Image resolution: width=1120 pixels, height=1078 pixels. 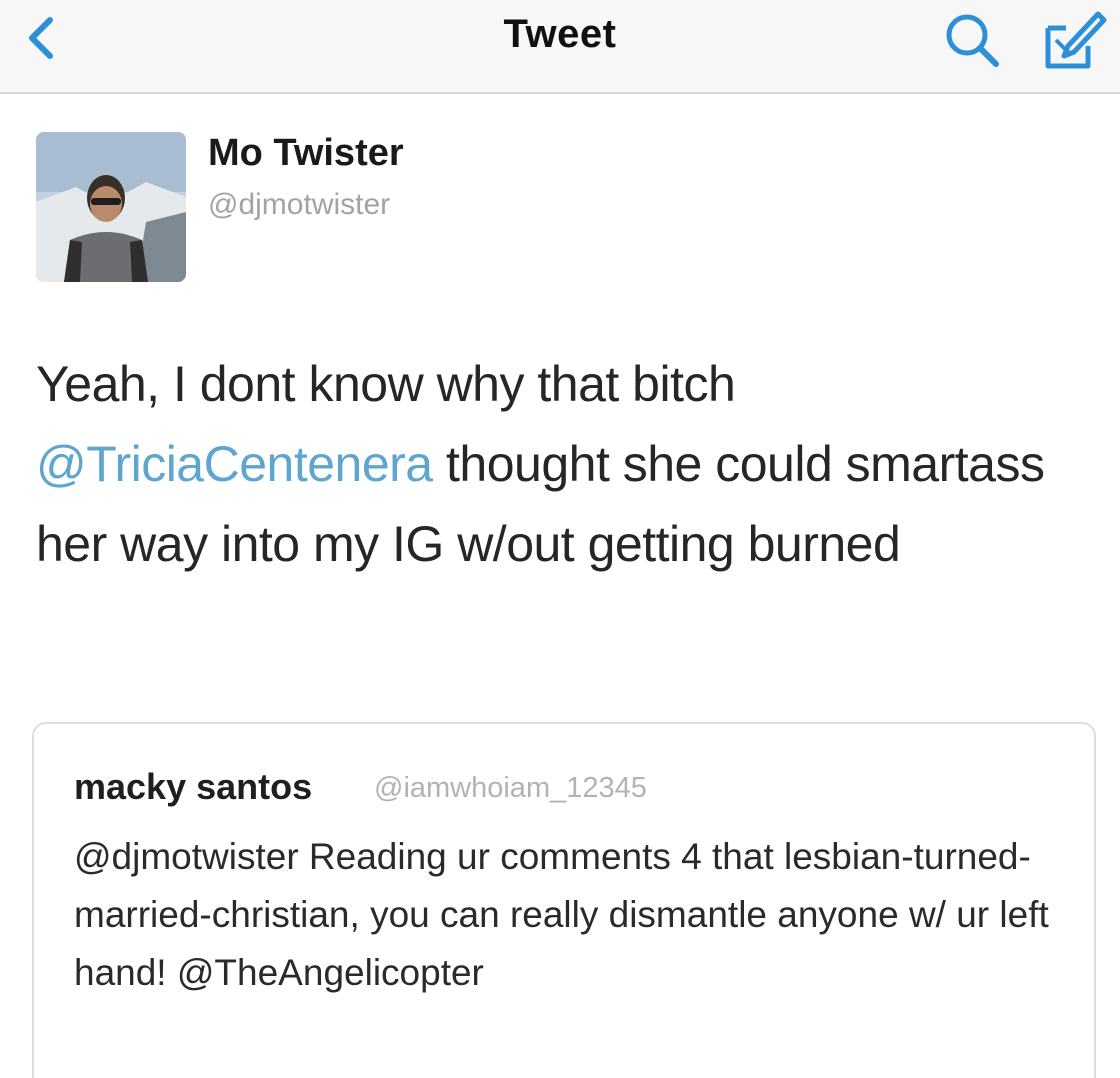 What do you see at coordinates (510, 788) in the screenshot?
I see `quoted-author-handle: @iamwhoiam_12345` at bounding box center [510, 788].